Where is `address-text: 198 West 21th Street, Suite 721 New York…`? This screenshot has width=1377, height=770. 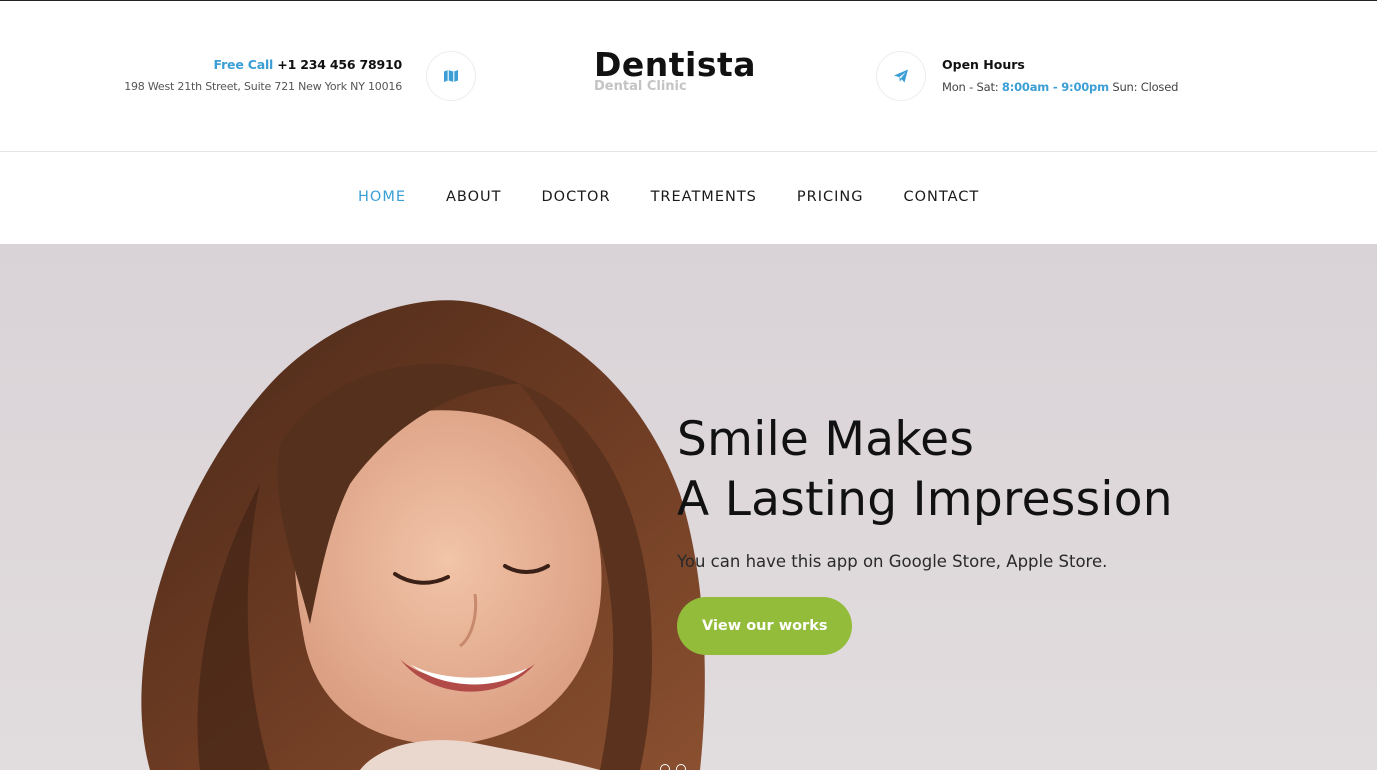 address-text: 198 West 21th Street, Suite 721 New York… is located at coordinates (263, 86).